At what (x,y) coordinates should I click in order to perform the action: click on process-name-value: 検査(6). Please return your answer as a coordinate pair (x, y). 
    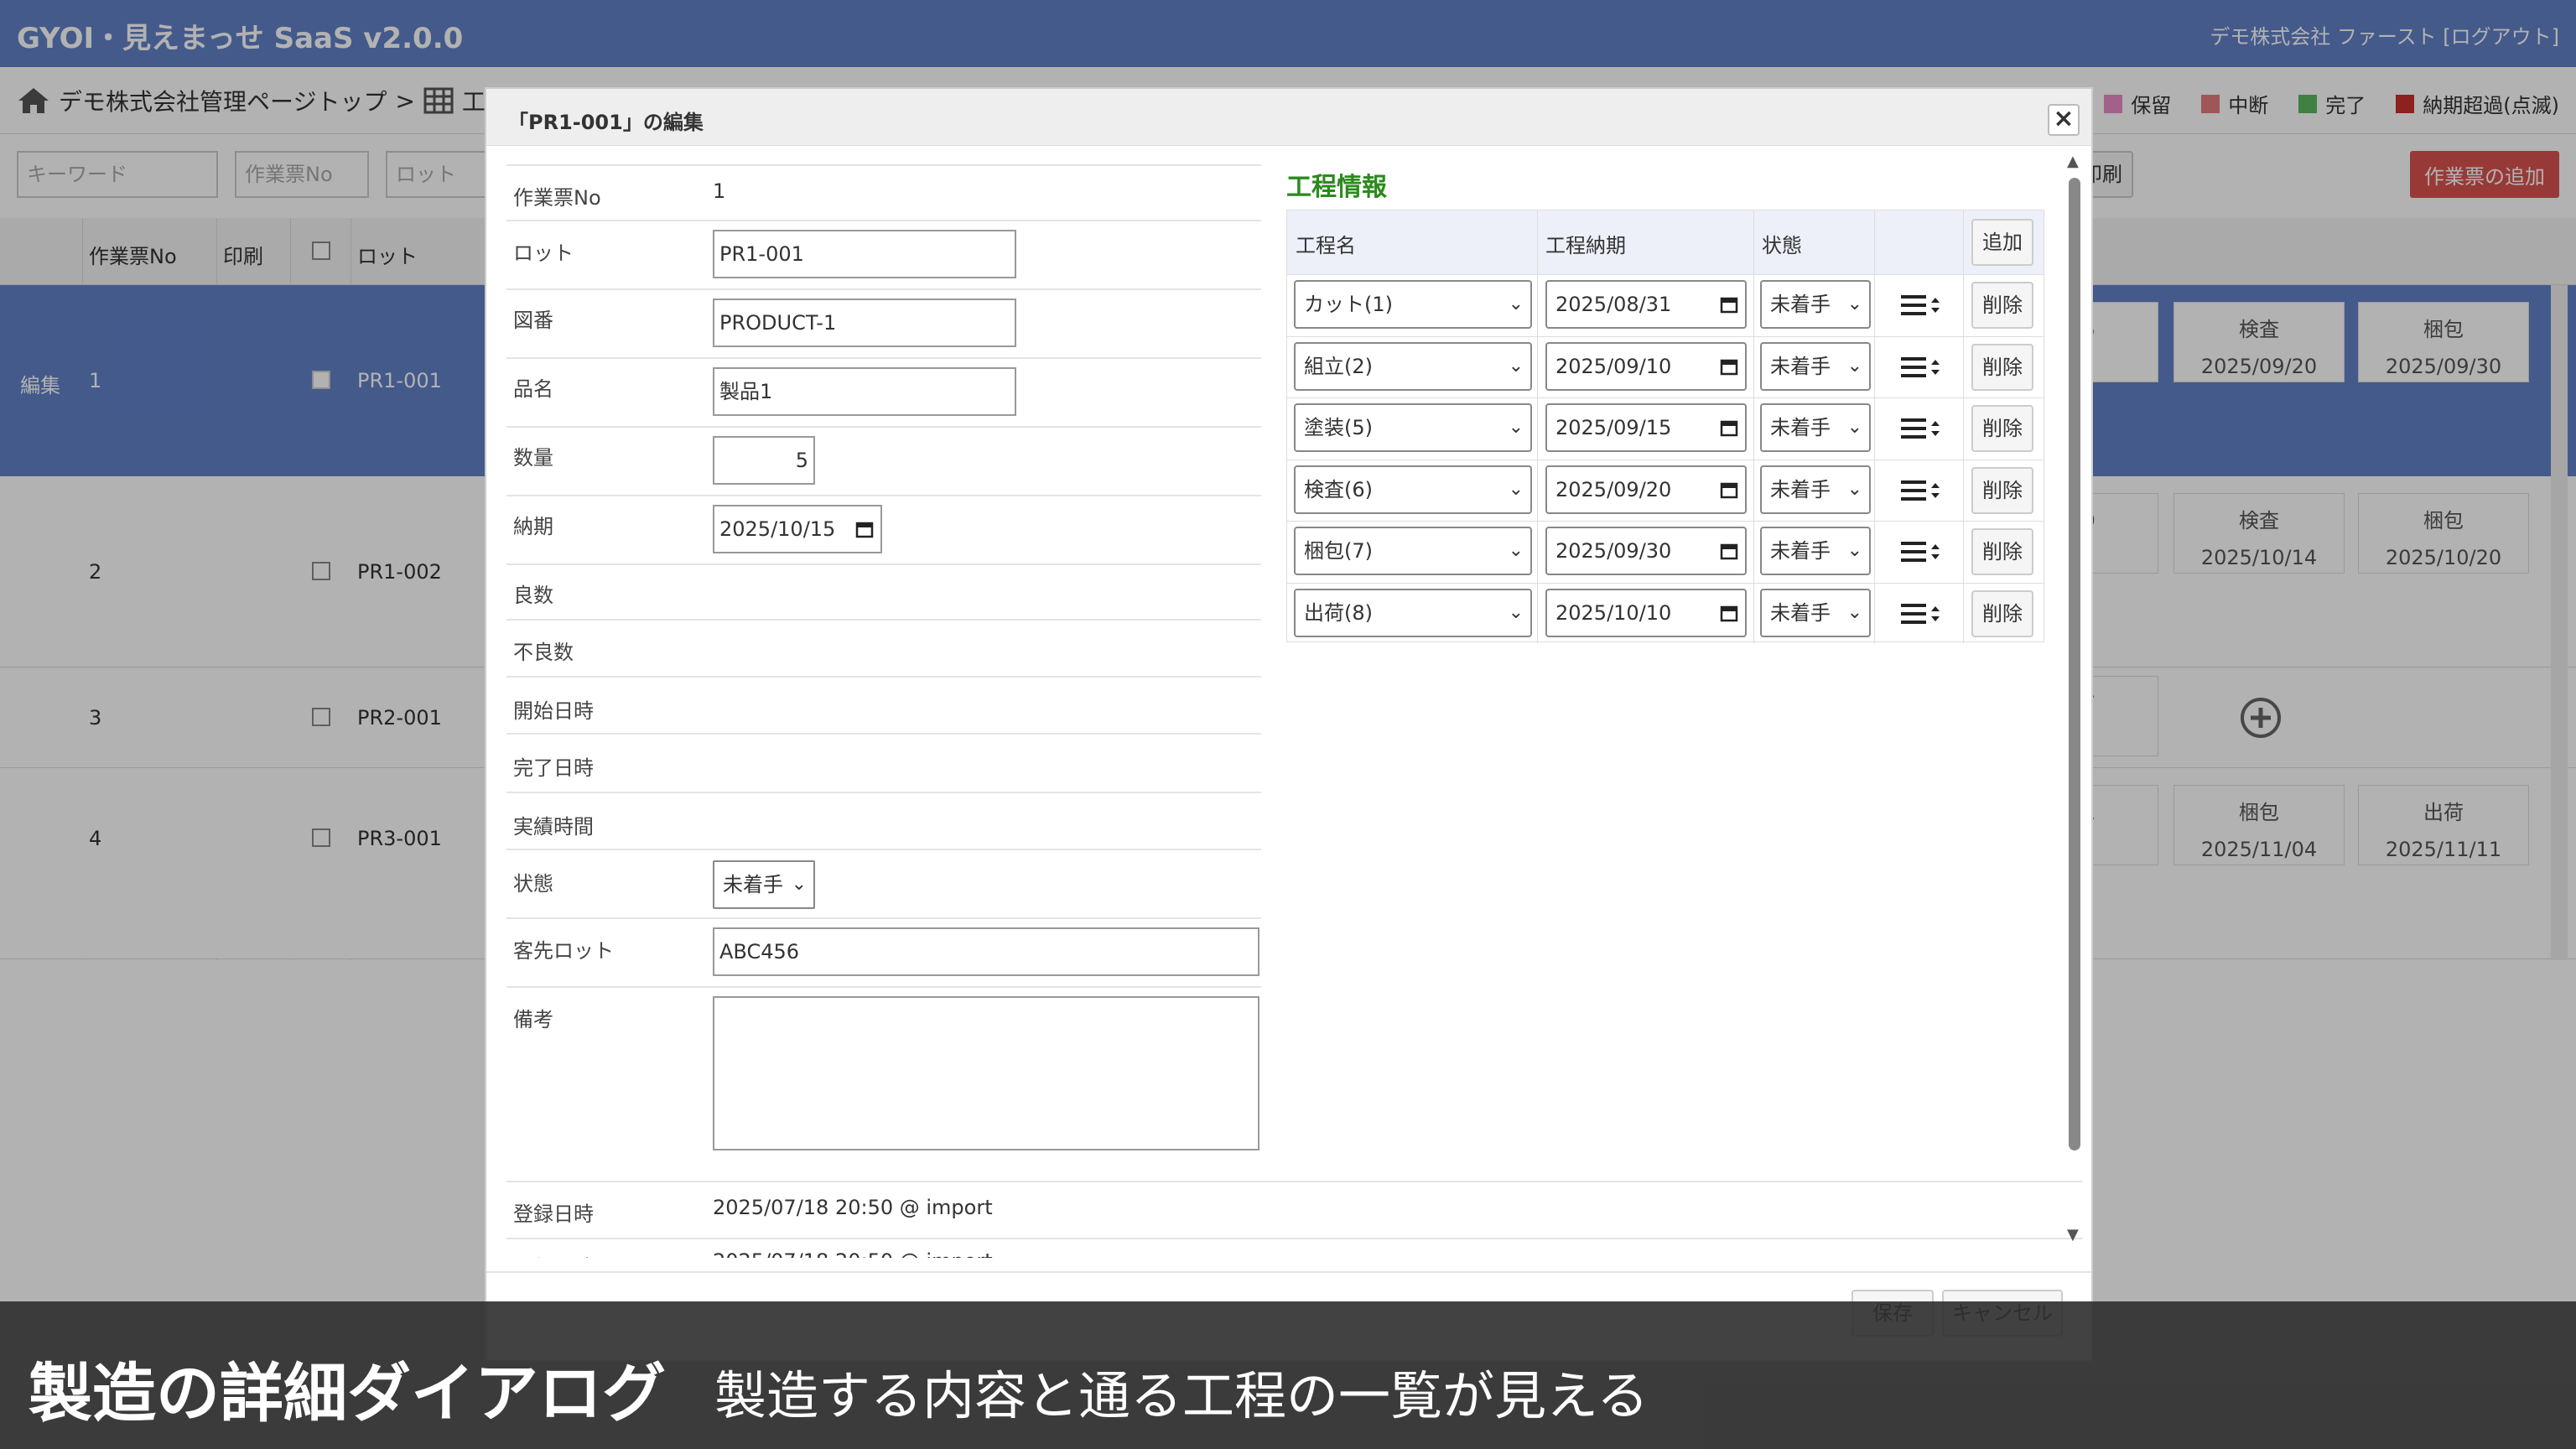
    Looking at the image, I should click on (1338, 489).